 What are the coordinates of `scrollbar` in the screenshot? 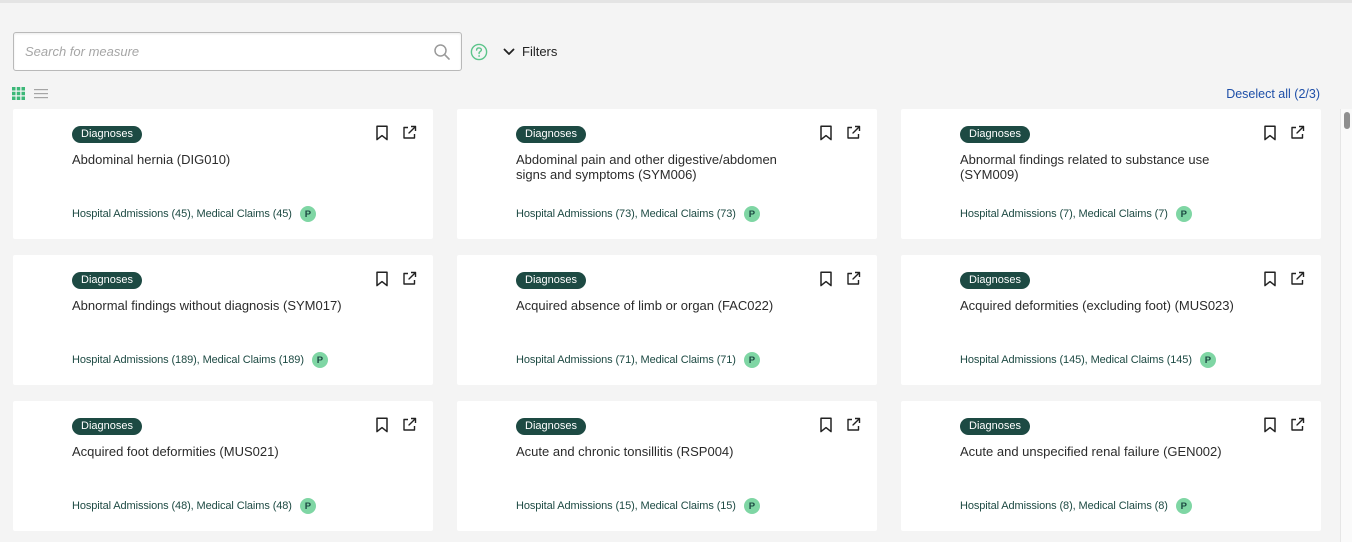 It's located at (1346, 325).